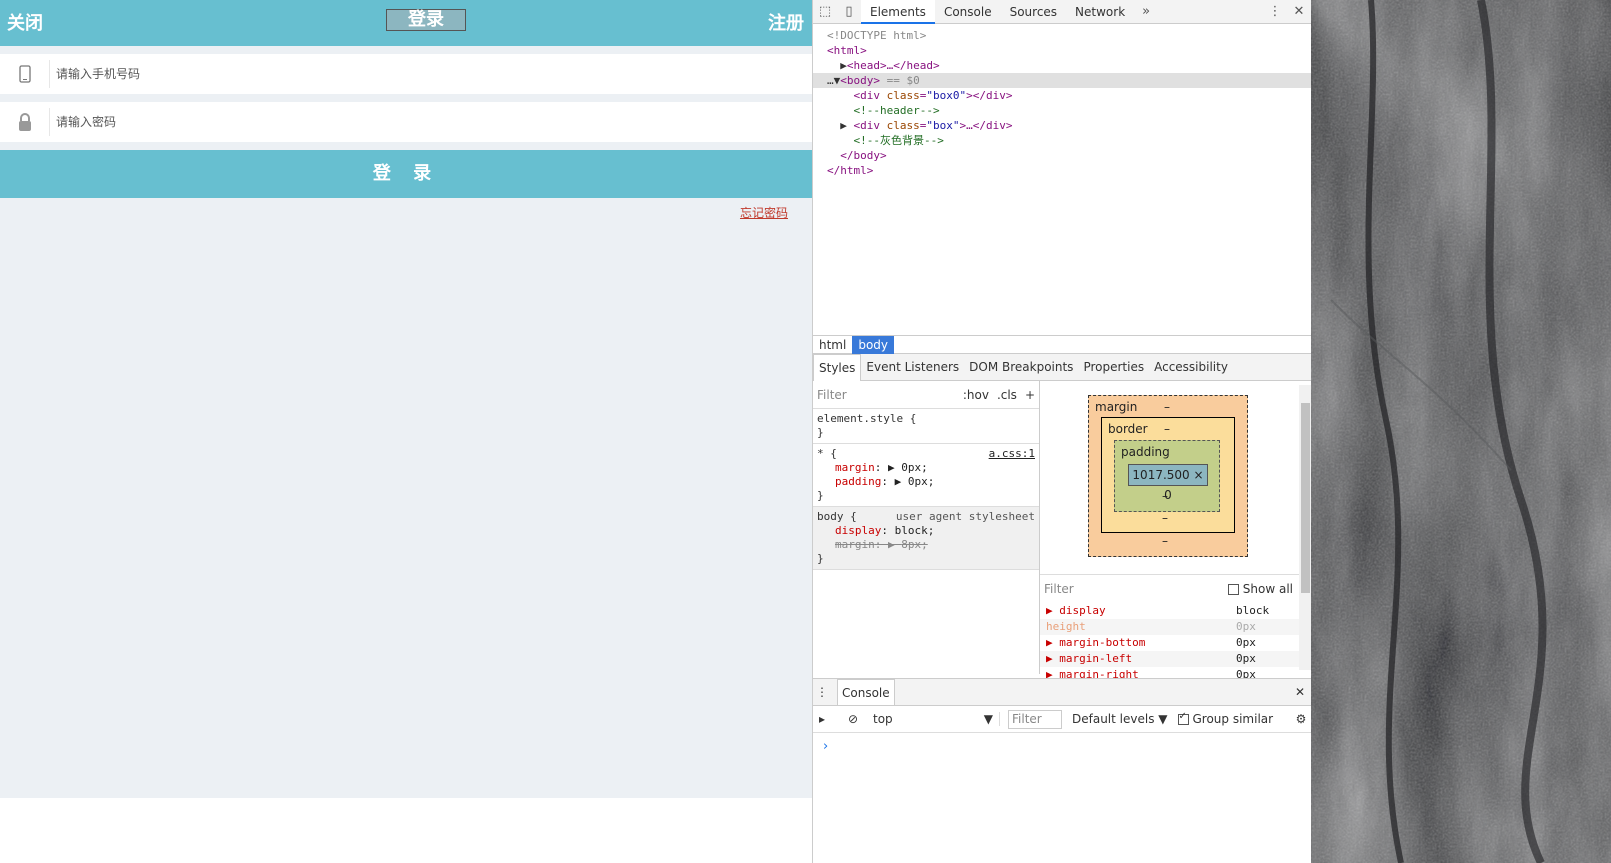  Describe the element at coordinates (1062, 743) in the screenshot. I see `console-prompt: ›` at that location.